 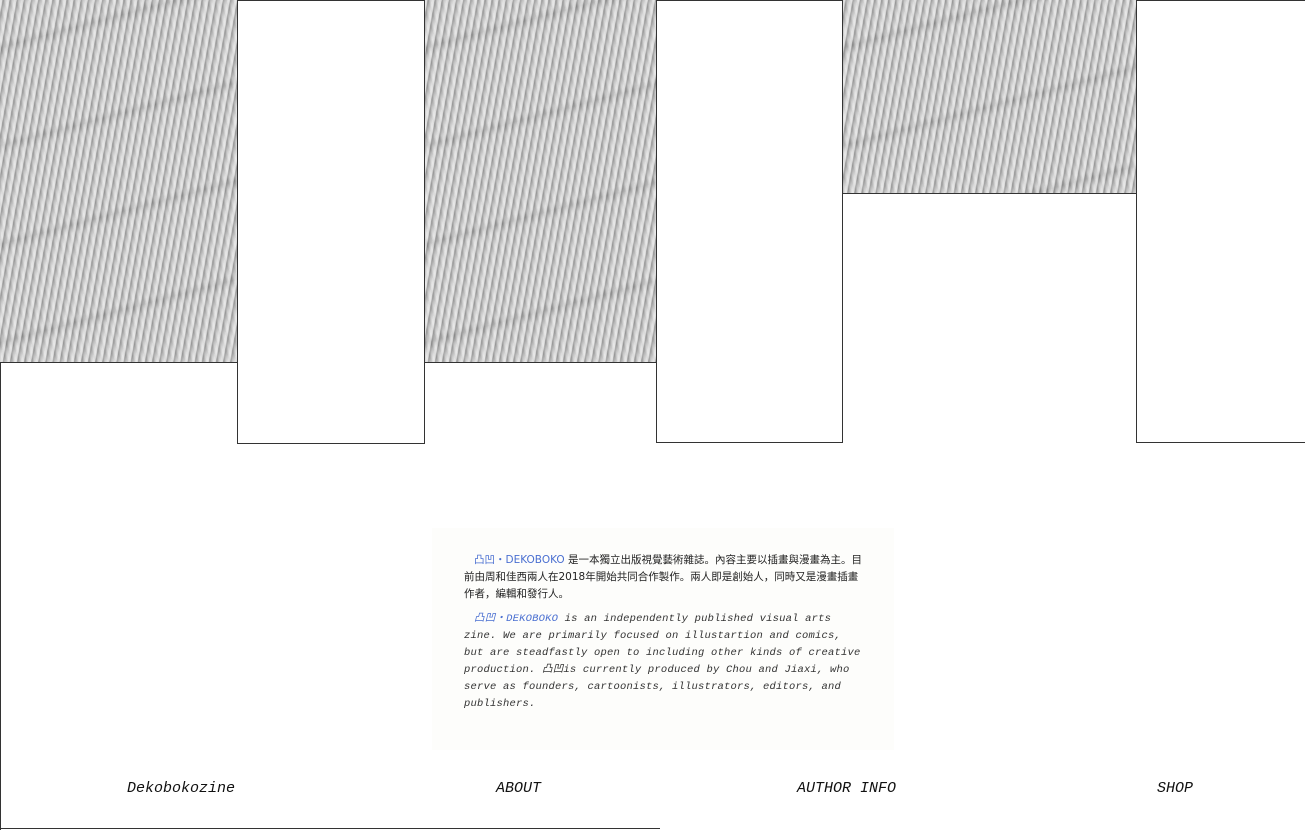 What do you see at coordinates (540, 362) in the screenshot?
I see `panel-divider-line-mid` at bounding box center [540, 362].